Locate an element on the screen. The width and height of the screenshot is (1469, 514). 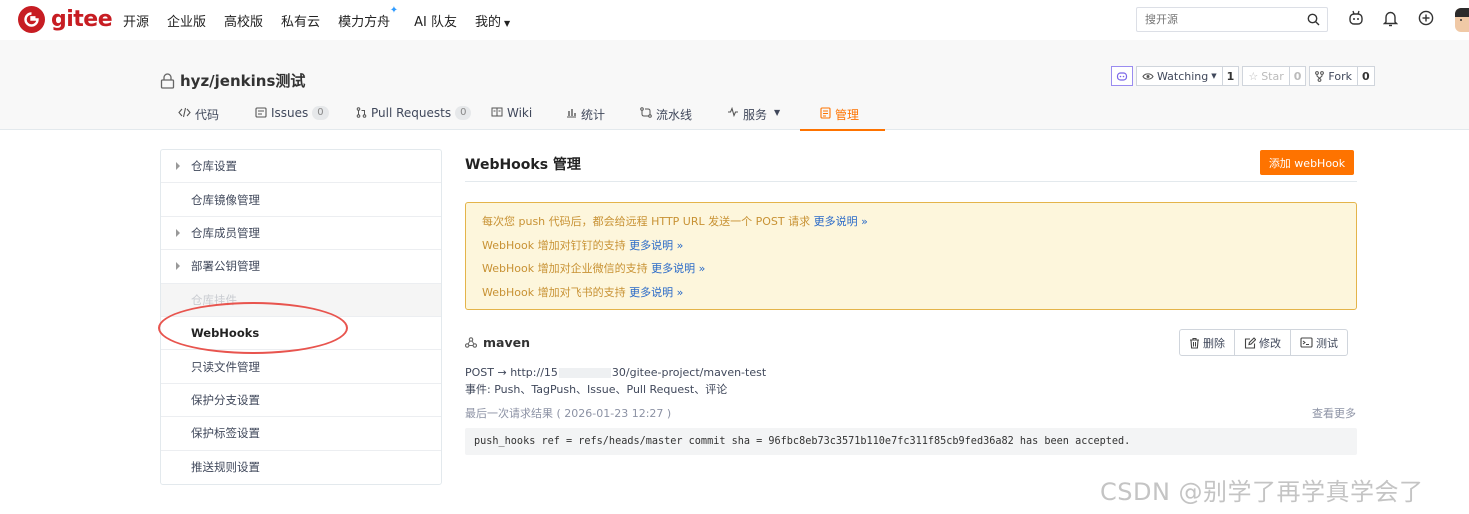
star-button: ☆ Star 0 is located at coordinates (1274, 76).